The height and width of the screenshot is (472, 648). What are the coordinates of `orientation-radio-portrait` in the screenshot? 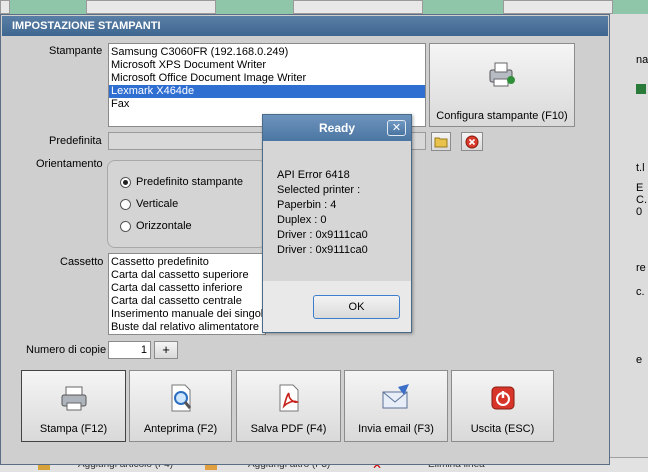 It's located at (125, 204).